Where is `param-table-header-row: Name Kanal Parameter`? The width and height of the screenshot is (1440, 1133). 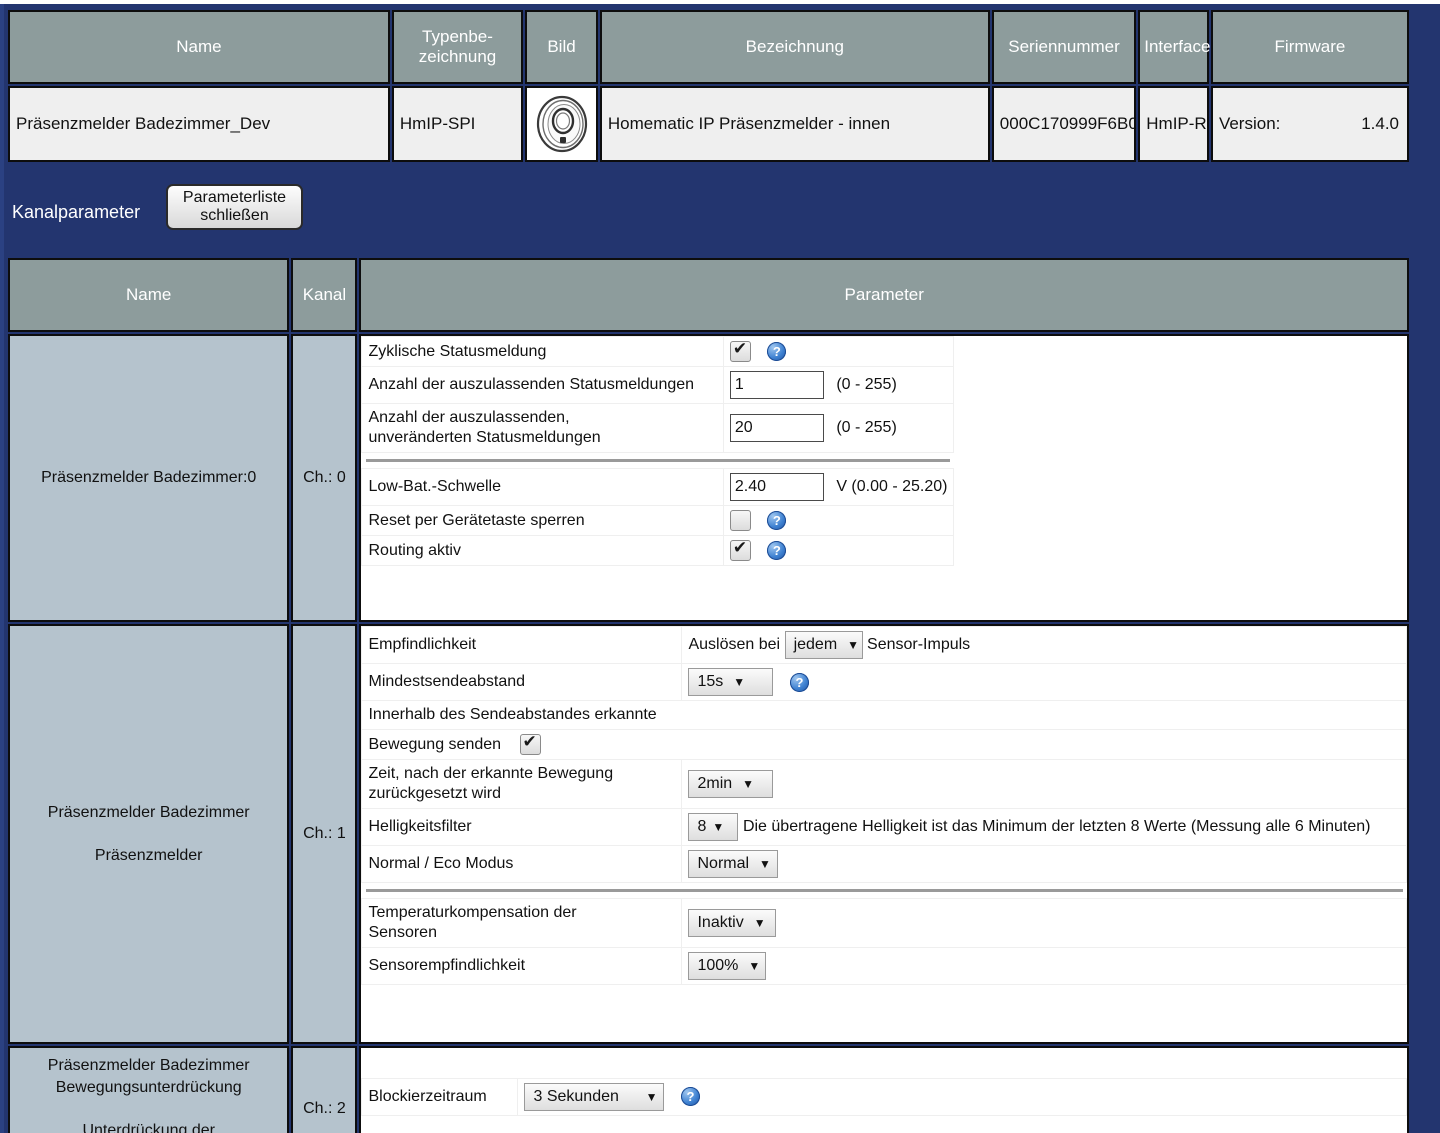 param-table-header-row: Name Kanal Parameter is located at coordinates (708, 295).